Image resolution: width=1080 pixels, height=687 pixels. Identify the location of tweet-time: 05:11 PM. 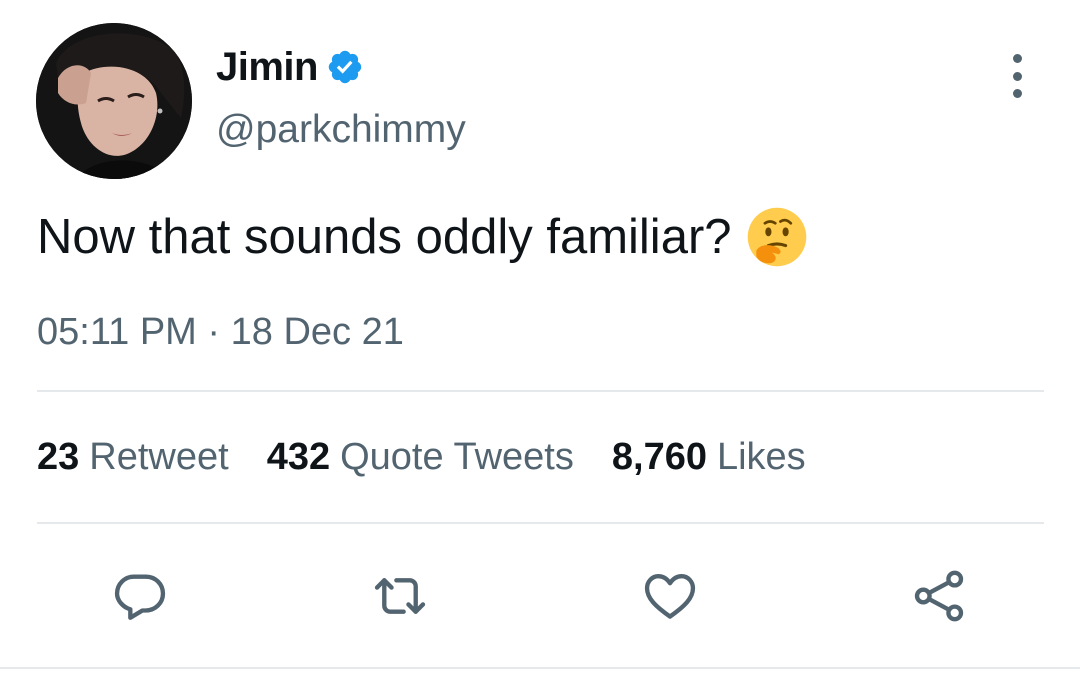
(117, 332).